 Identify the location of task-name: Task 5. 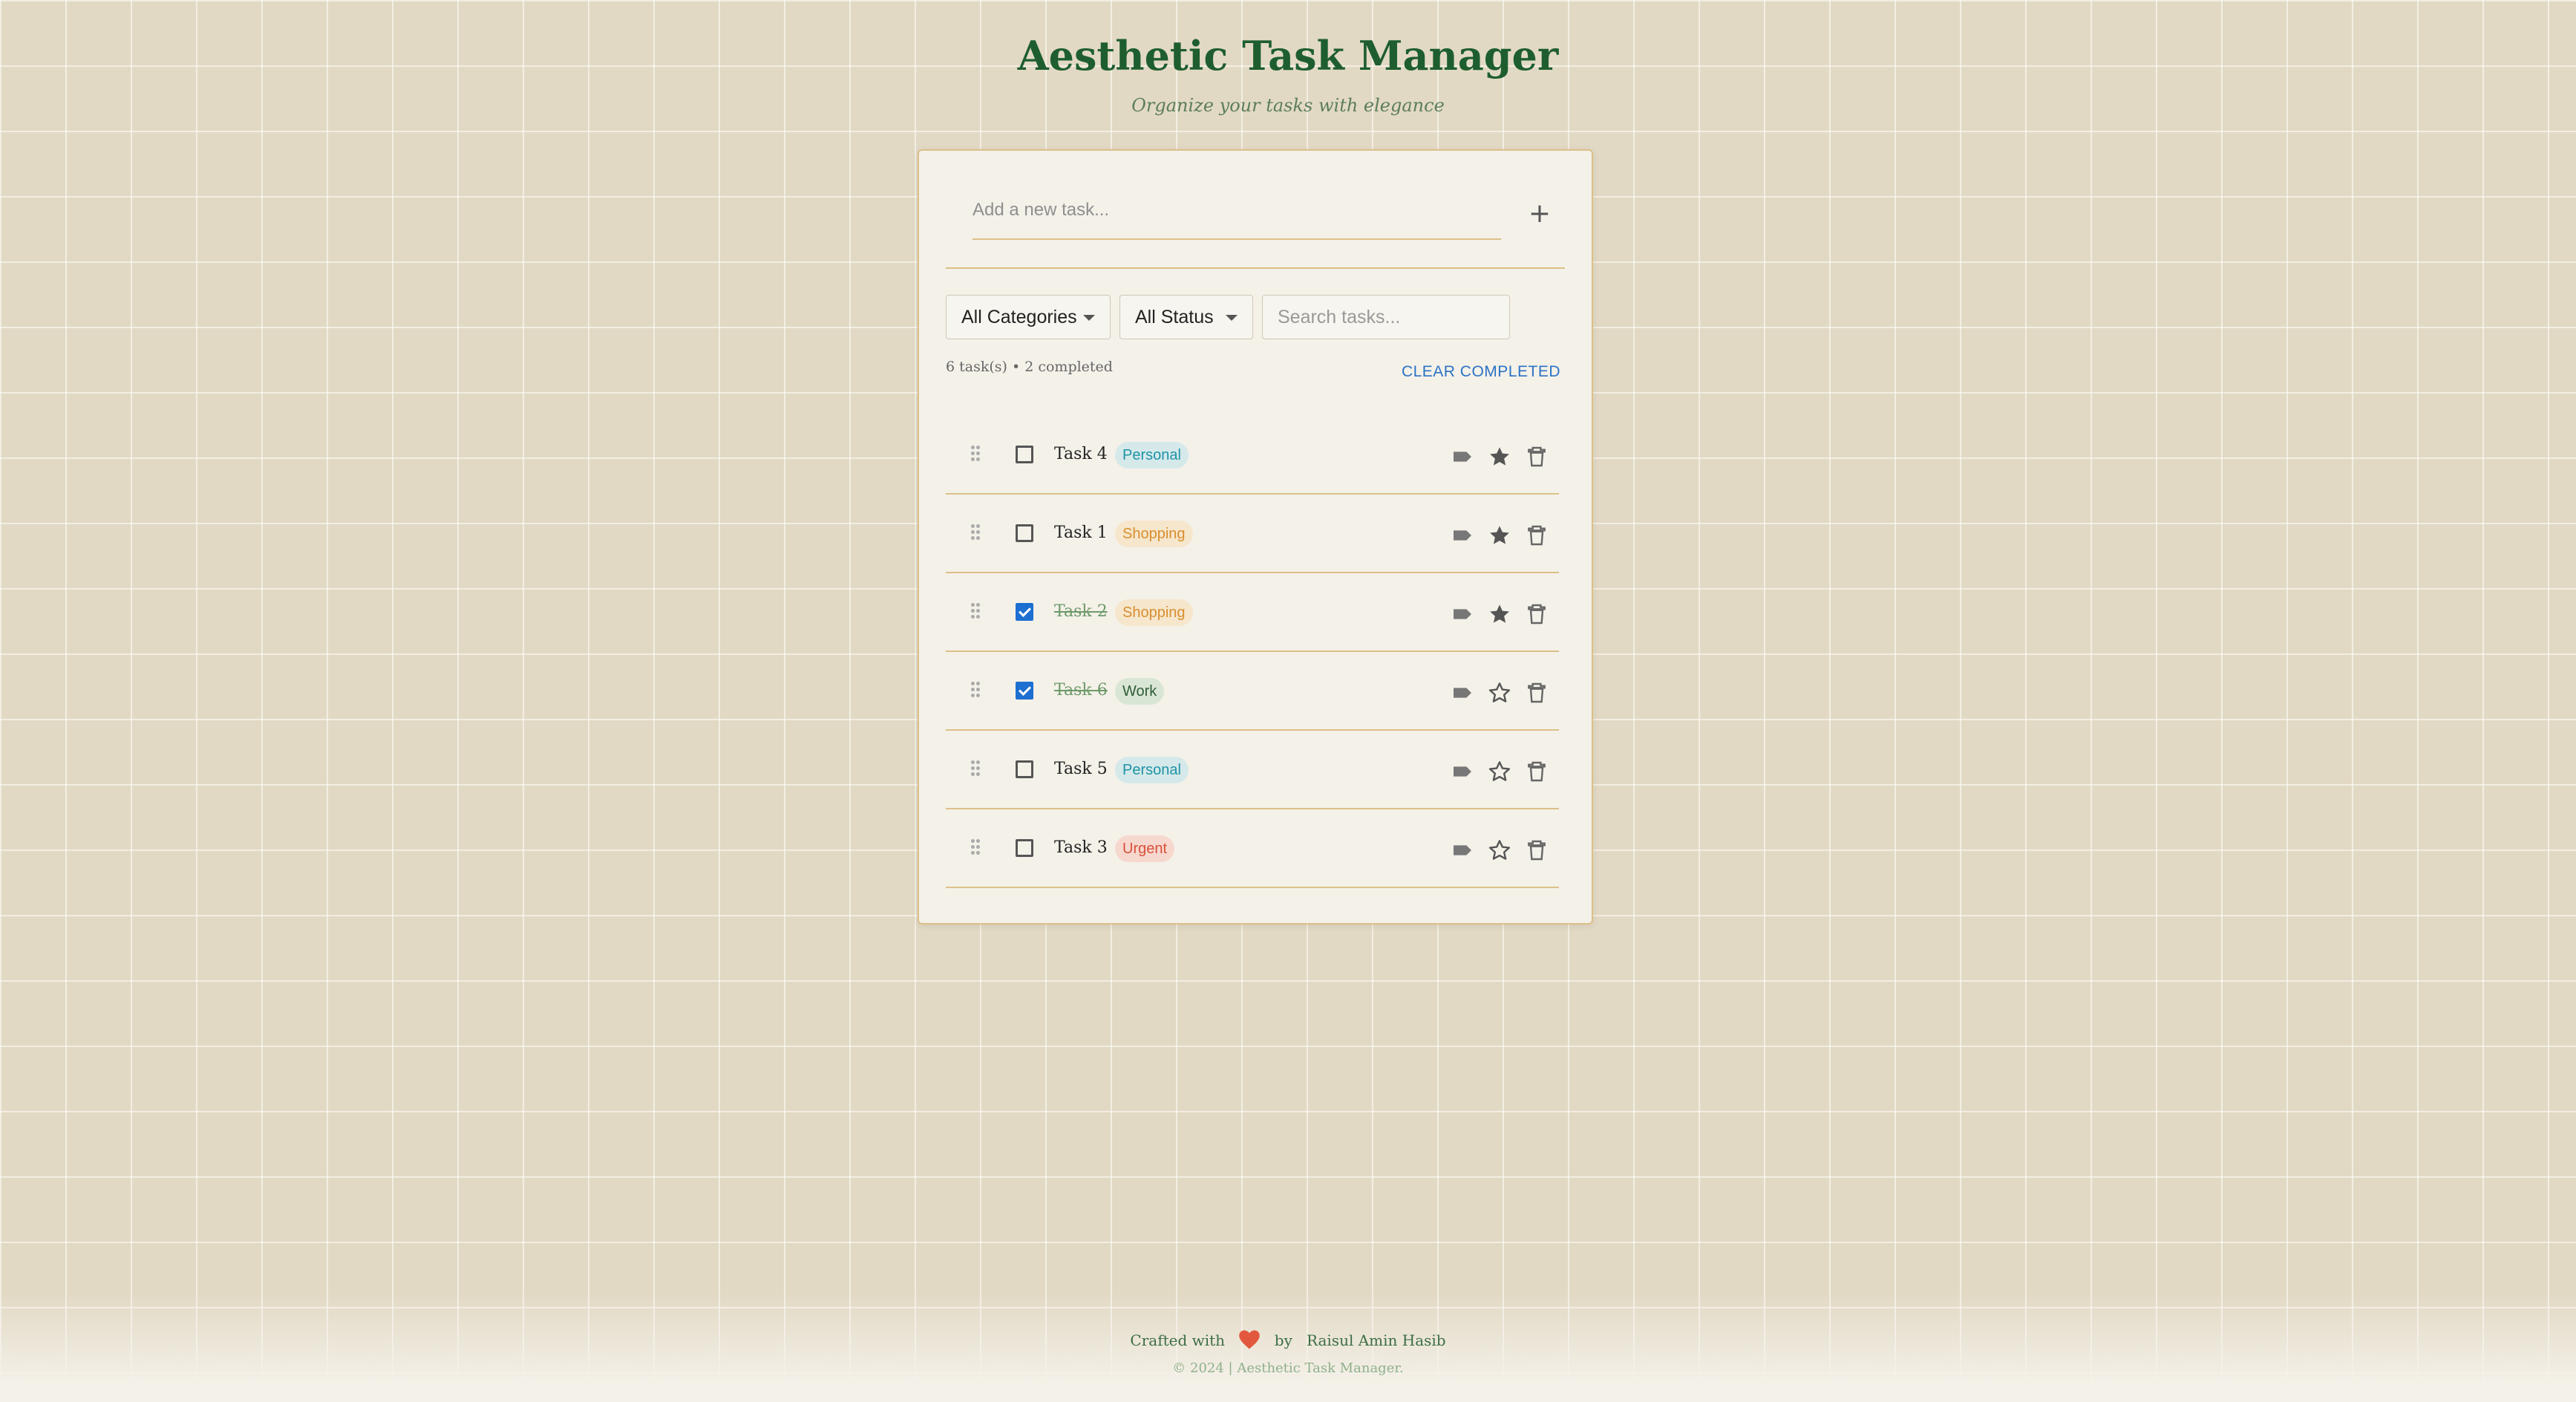
(1081, 769).